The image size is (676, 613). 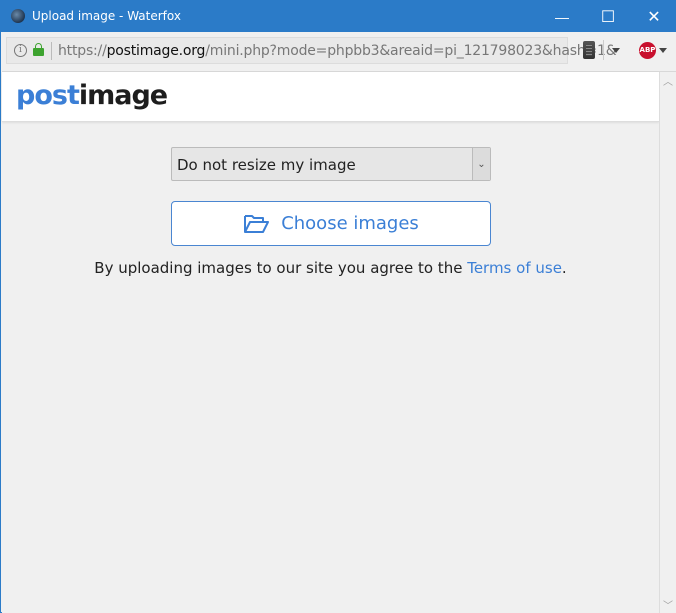 I want to click on waterfox-icon, so click(x=18, y=16).